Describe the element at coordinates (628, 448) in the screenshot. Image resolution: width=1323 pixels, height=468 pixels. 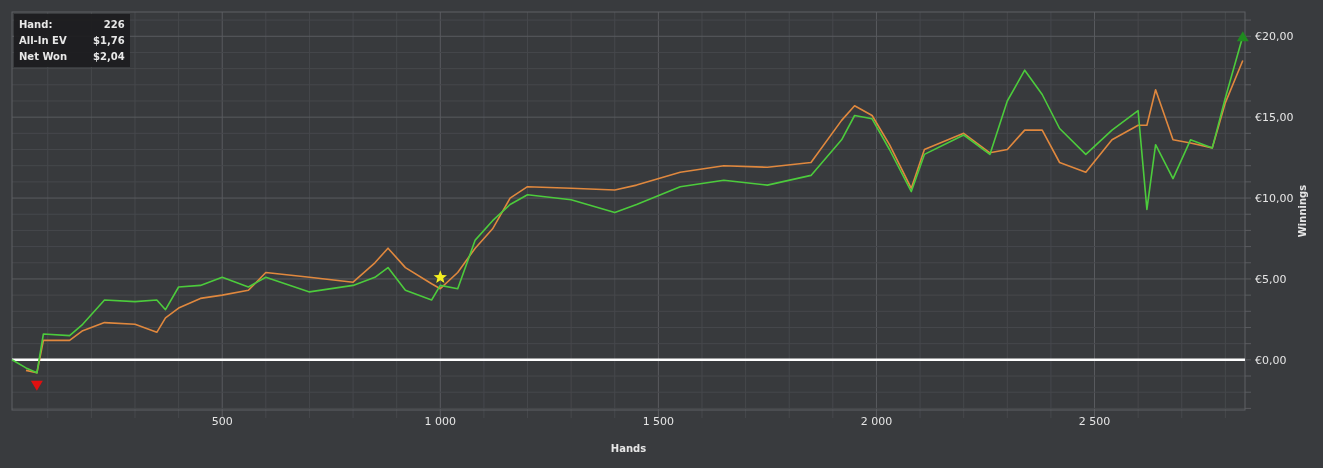
I see `x-axis-title: Hands` at that location.